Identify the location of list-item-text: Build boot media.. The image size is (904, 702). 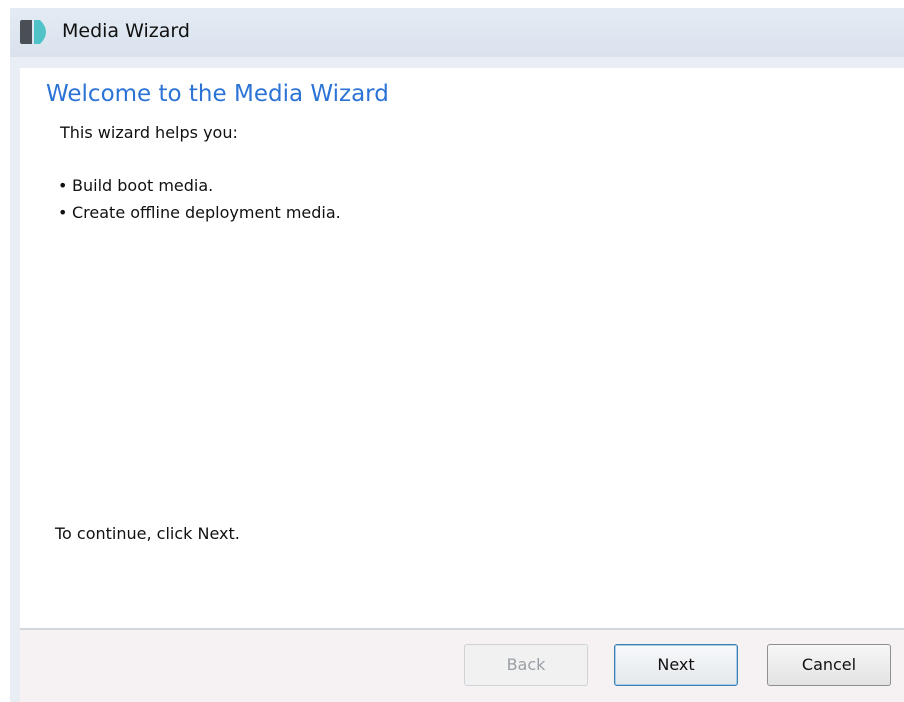
(143, 185).